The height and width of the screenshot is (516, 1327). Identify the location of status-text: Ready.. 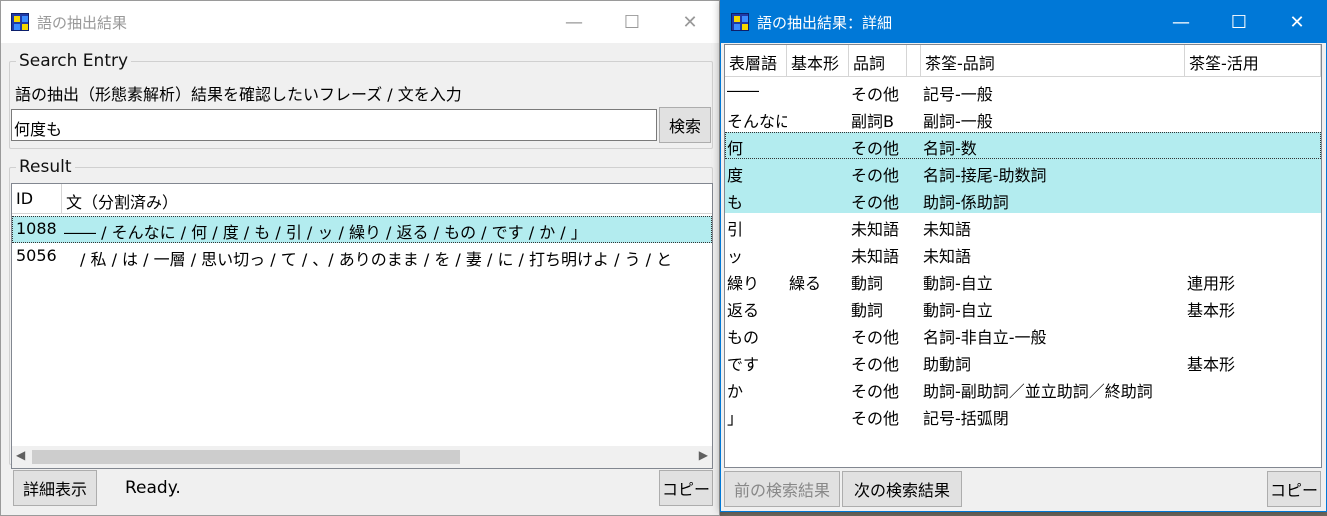
(153, 488).